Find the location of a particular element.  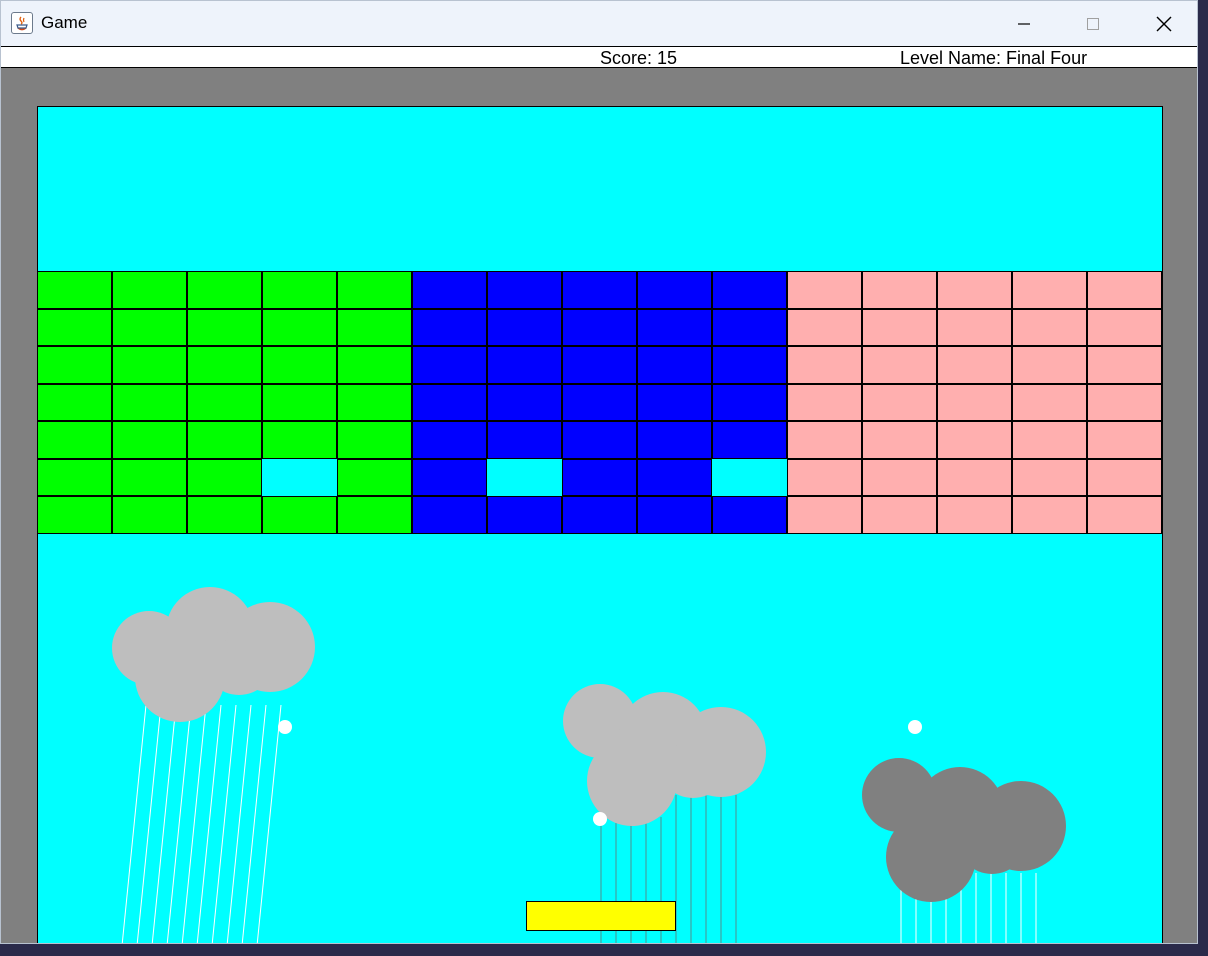

maximize-icon is located at coordinates (1093, 23).